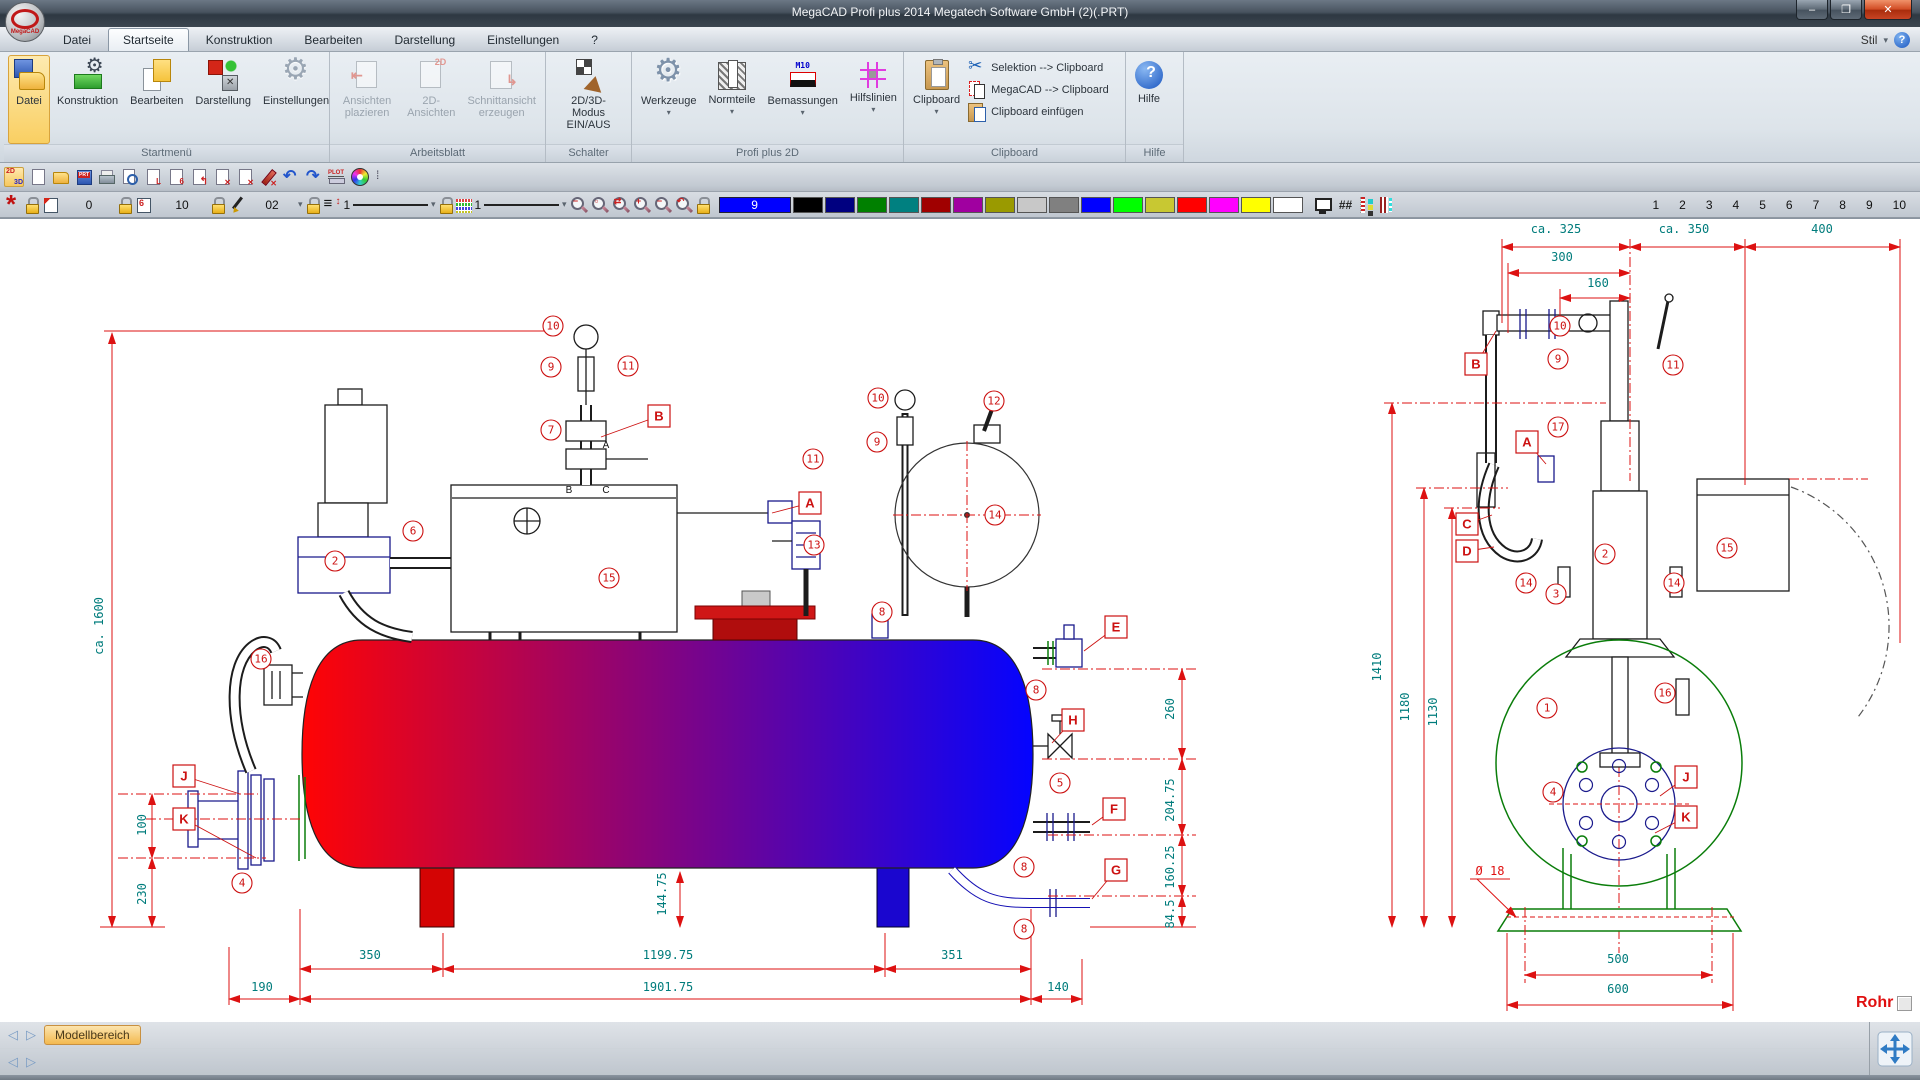 The width and height of the screenshot is (1920, 1080). What do you see at coordinates (1812, 10) in the screenshot?
I see `minimize-button: –` at bounding box center [1812, 10].